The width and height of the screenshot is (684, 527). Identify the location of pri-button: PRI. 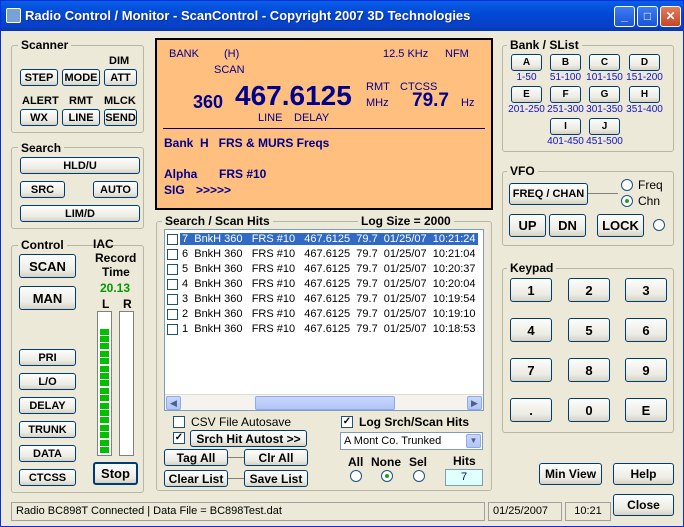
(47, 357).